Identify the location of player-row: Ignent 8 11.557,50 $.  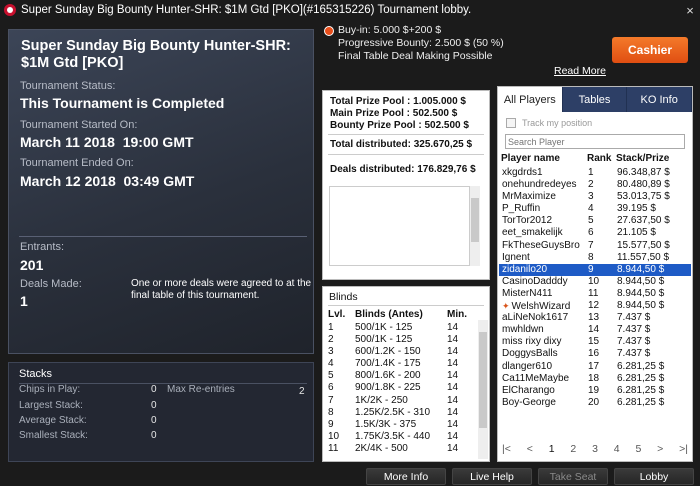
(595, 258).